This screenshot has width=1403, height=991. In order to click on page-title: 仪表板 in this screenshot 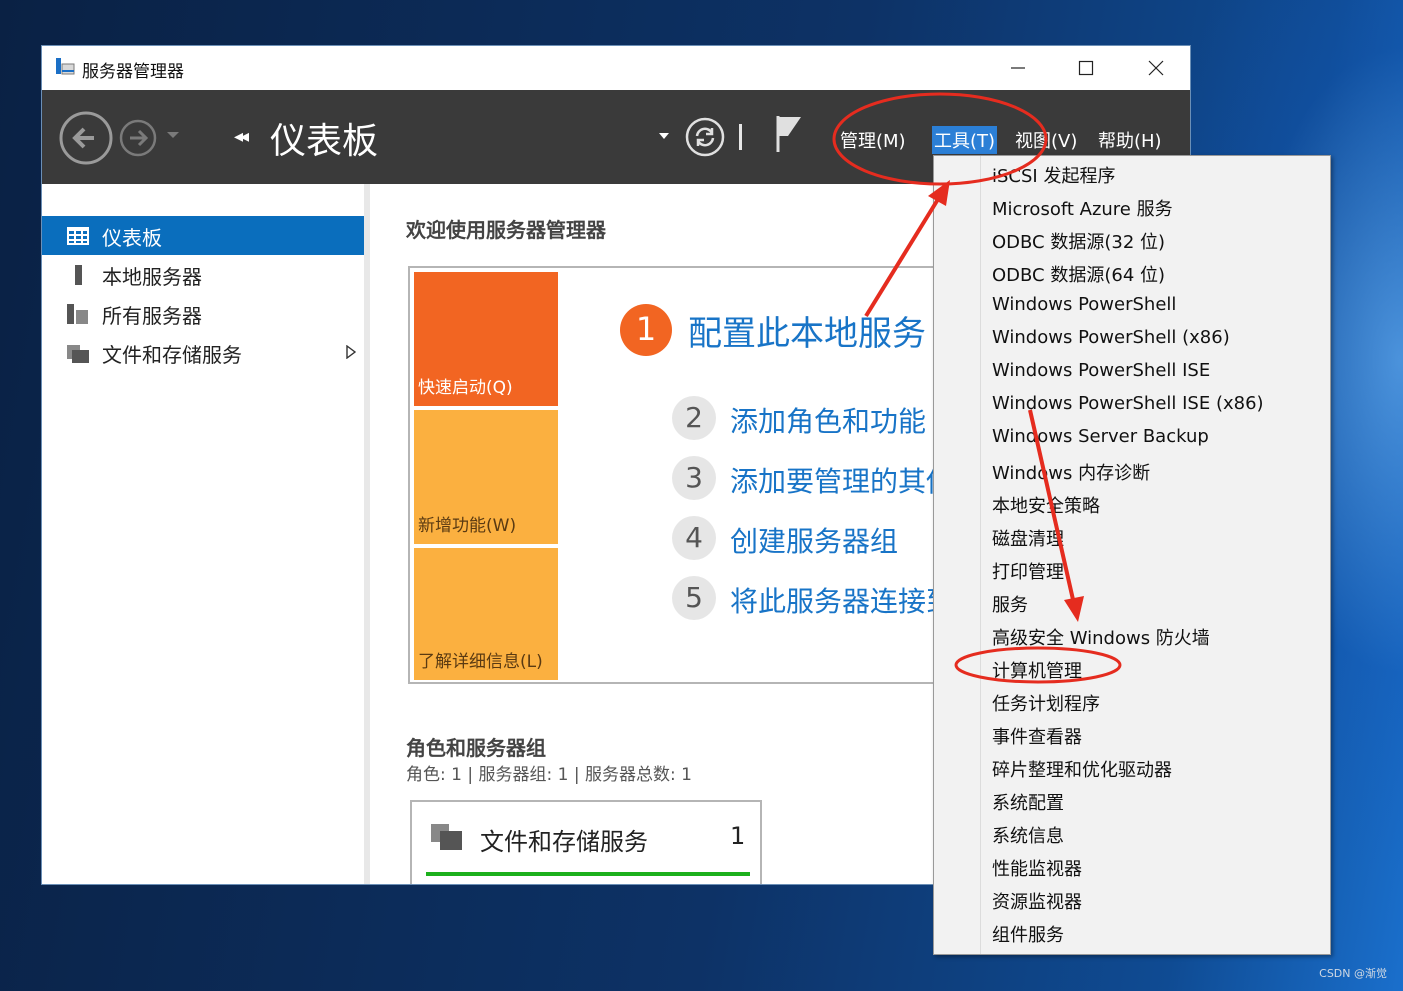, I will do `click(324, 141)`.